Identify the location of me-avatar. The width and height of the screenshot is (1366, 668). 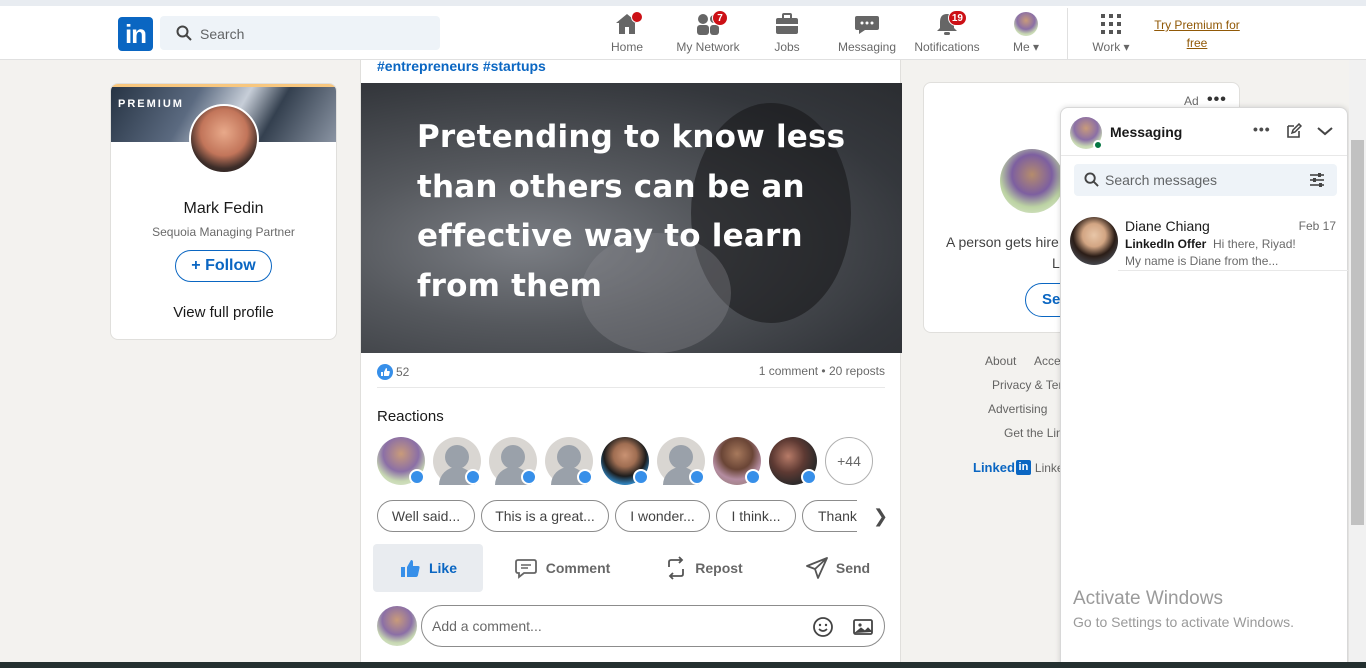
(1026, 24).